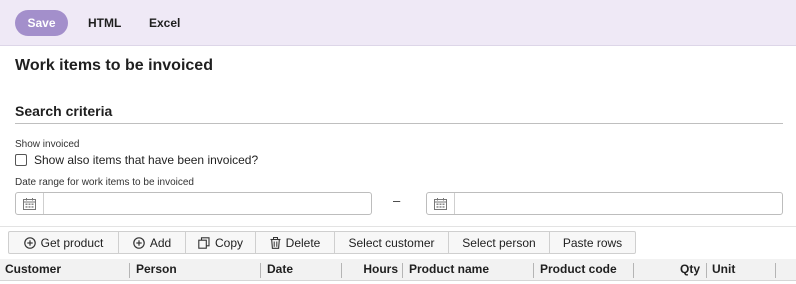 The width and height of the screenshot is (796, 284). What do you see at coordinates (33, 269) in the screenshot?
I see `column-header-customer: Customer` at bounding box center [33, 269].